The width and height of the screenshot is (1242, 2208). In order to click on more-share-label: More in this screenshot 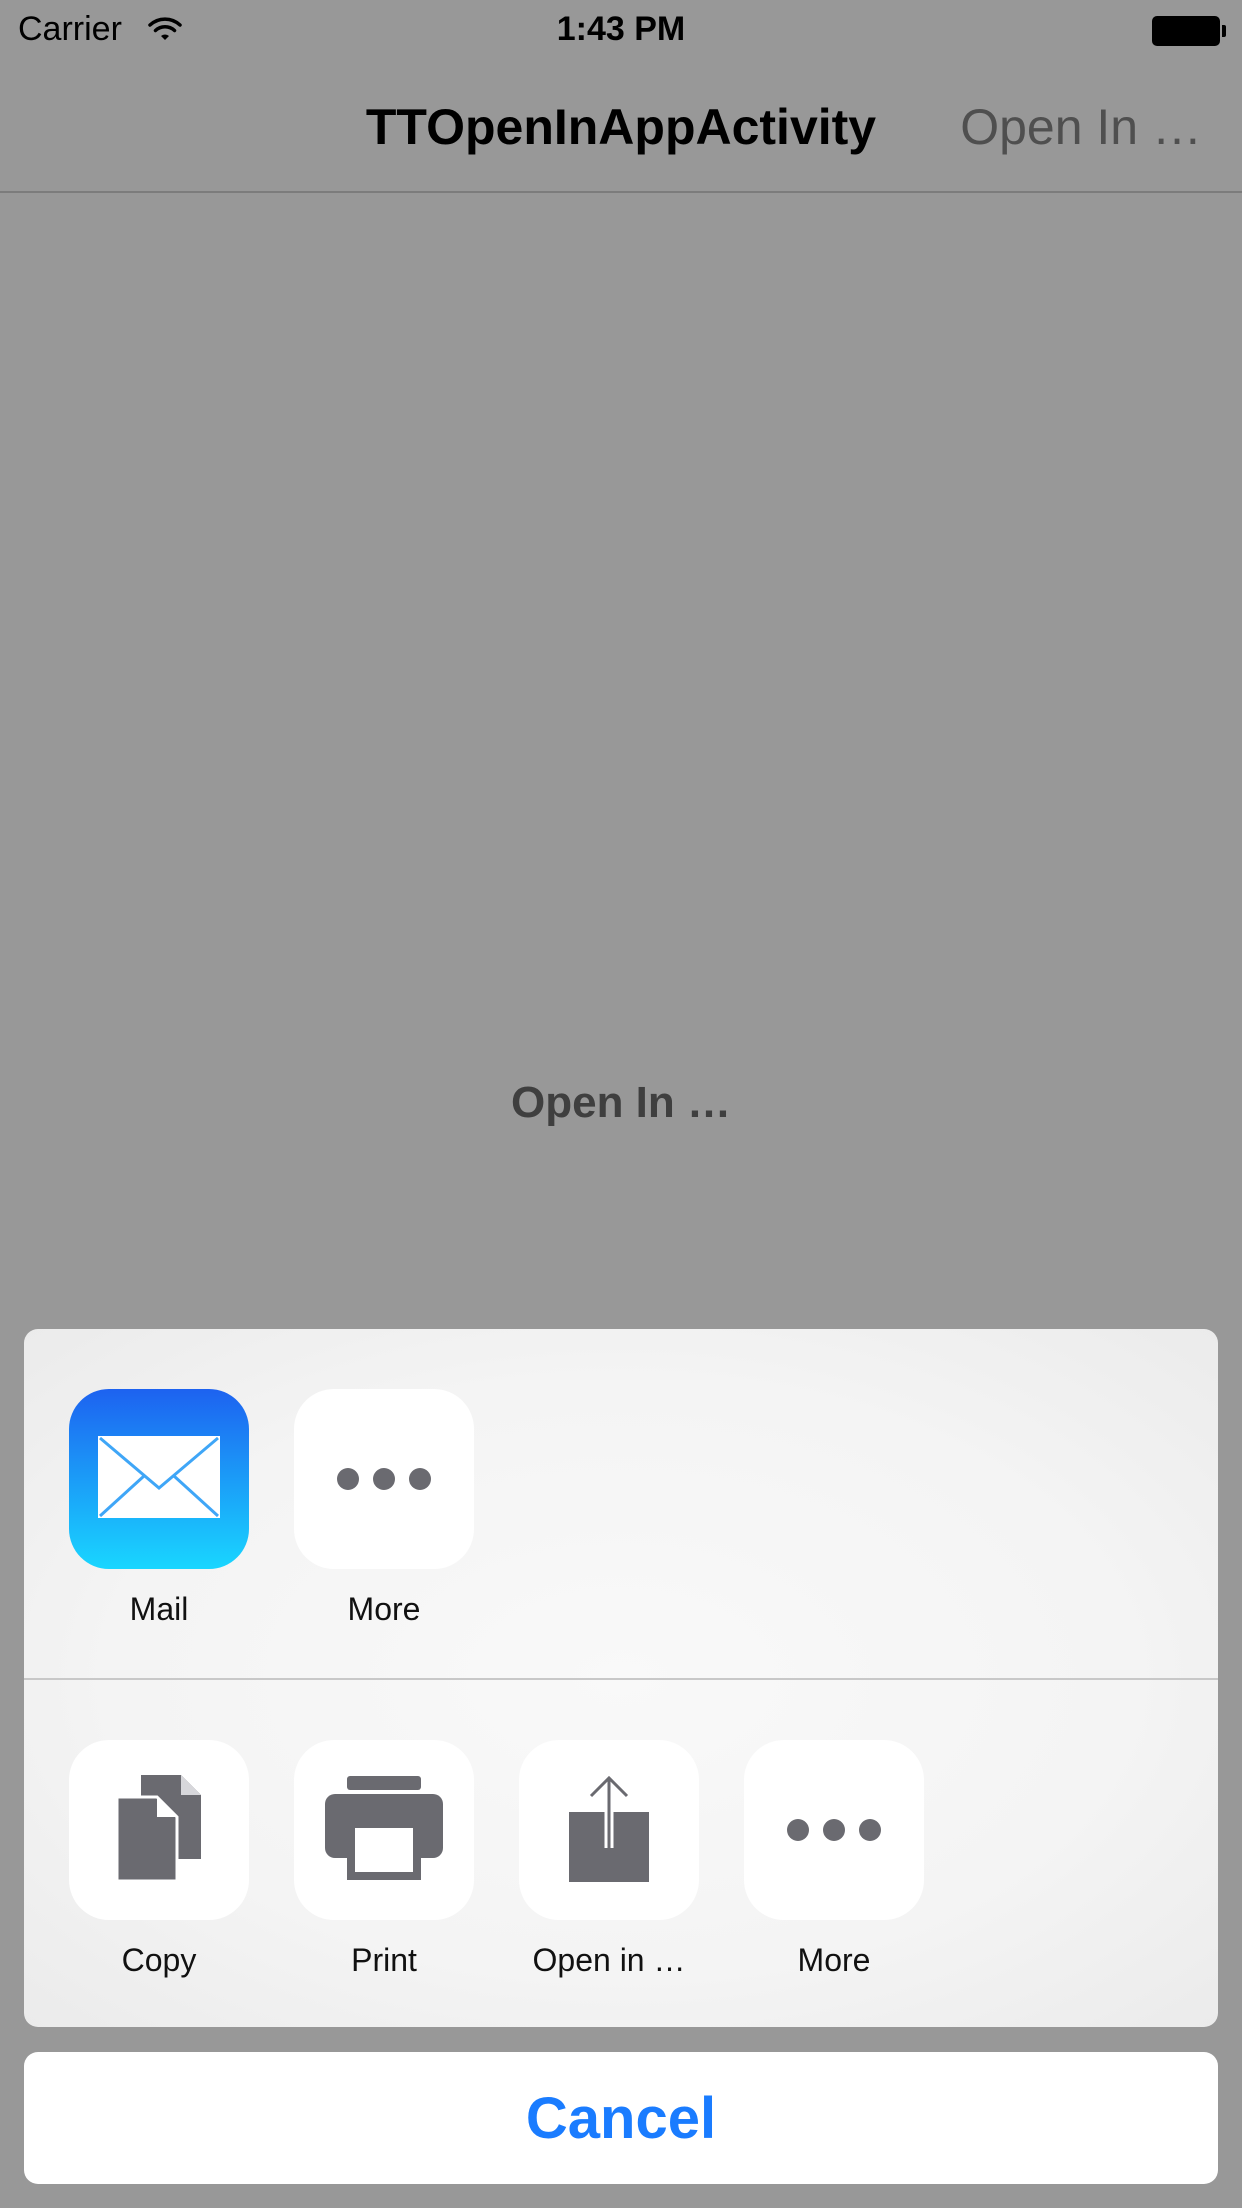, I will do `click(384, 1609)`.